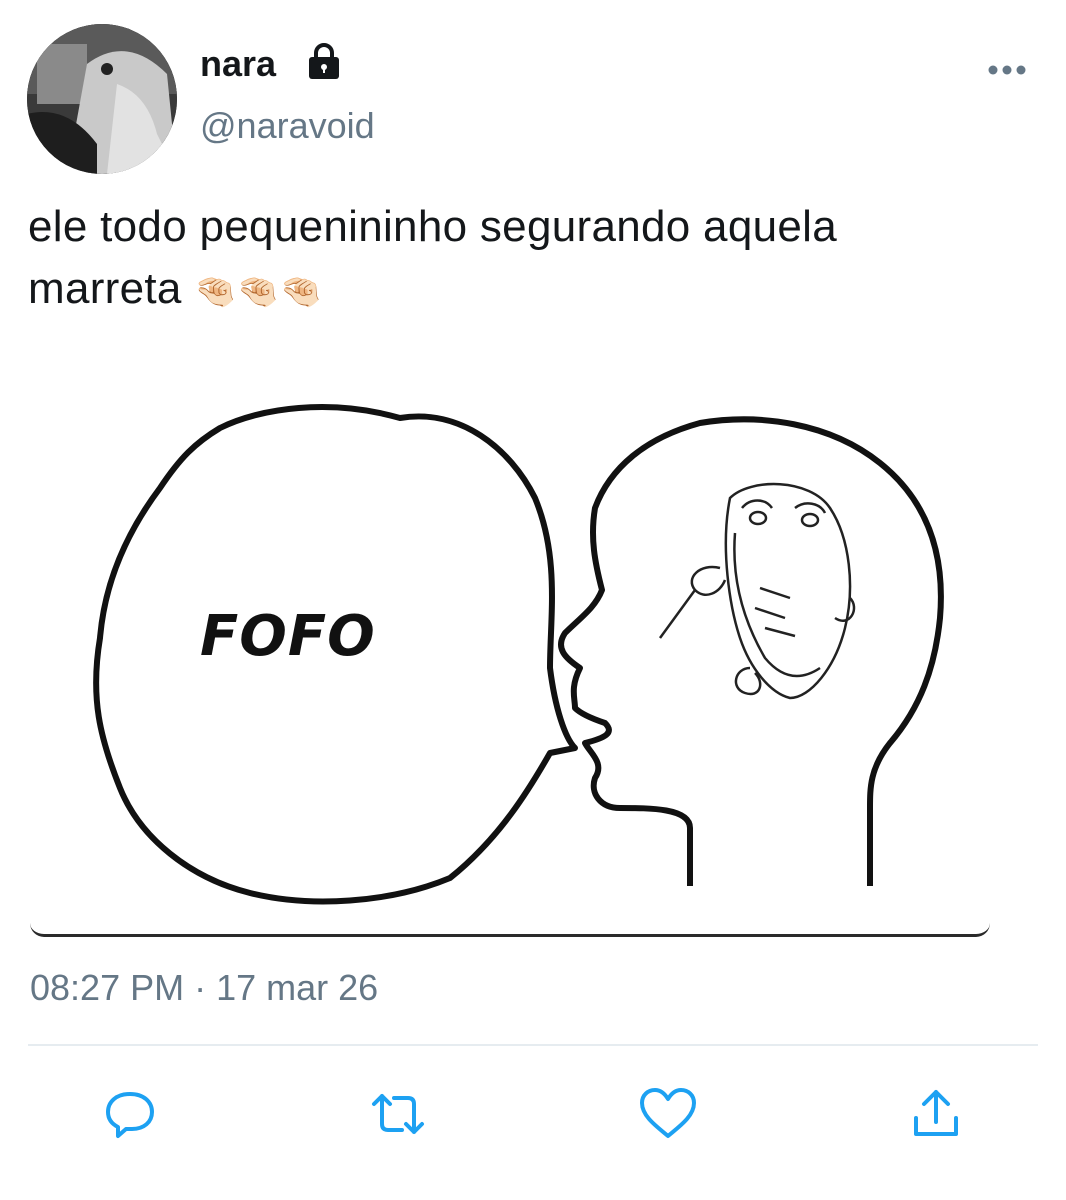 This screenshot has width=1066, height=1200. Describe the element at coordinates (287, 126) in the screenshot. I see `handle: @naravoid` at that location.